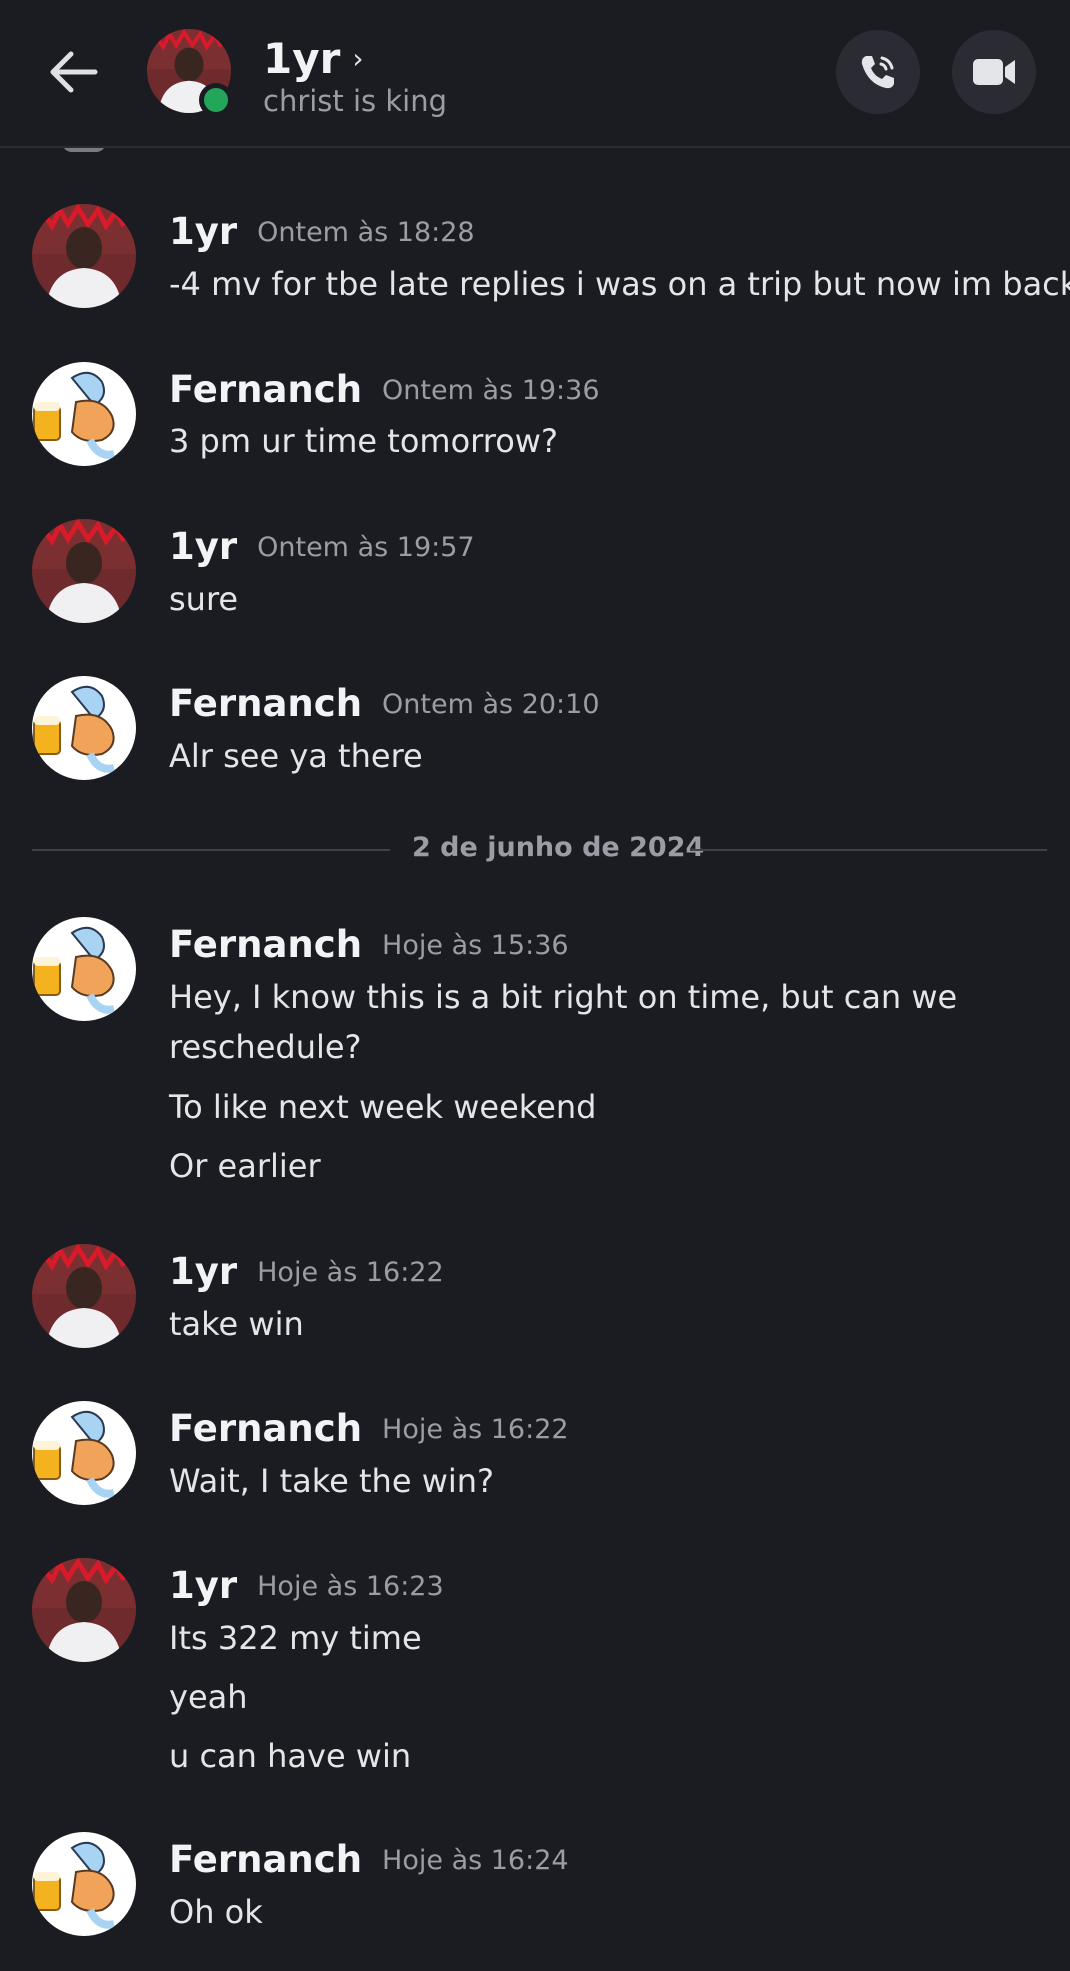 Image resolution: width=1070 pixels, height=1971 pixels. What do you see at coordinates (296, 756) in the screenshot?
I see `message-text: Alr see ya there` at bounding box center [296, 756].